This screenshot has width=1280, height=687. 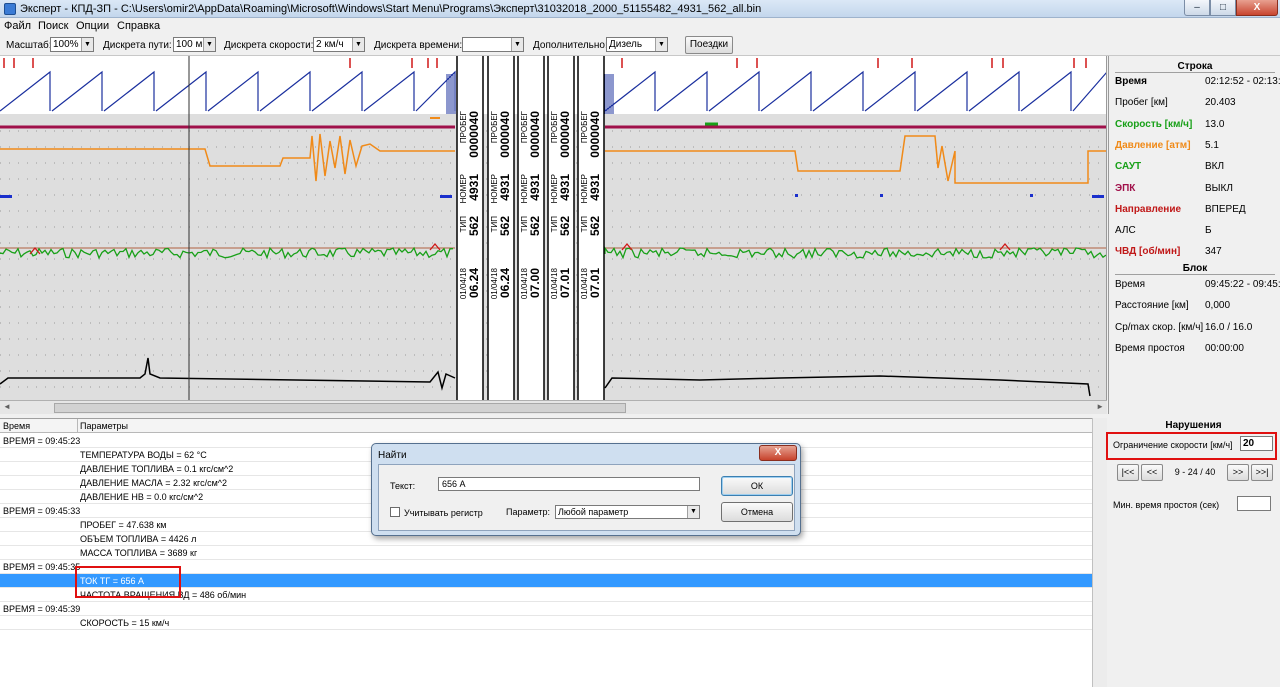 I want to click on info-key: Давление [атм], so click(x=1153, y=145).